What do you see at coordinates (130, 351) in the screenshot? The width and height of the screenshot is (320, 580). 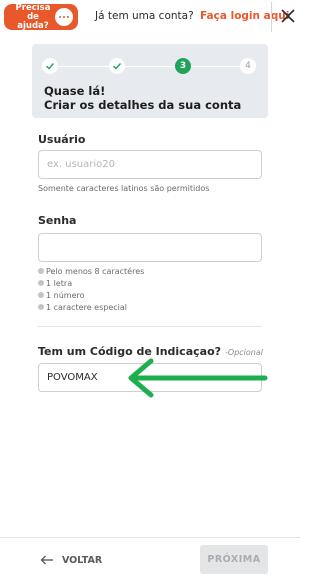 I see `referral-label-text: Tem um Código de Indicaçao?` at bounding box center [130, 351].